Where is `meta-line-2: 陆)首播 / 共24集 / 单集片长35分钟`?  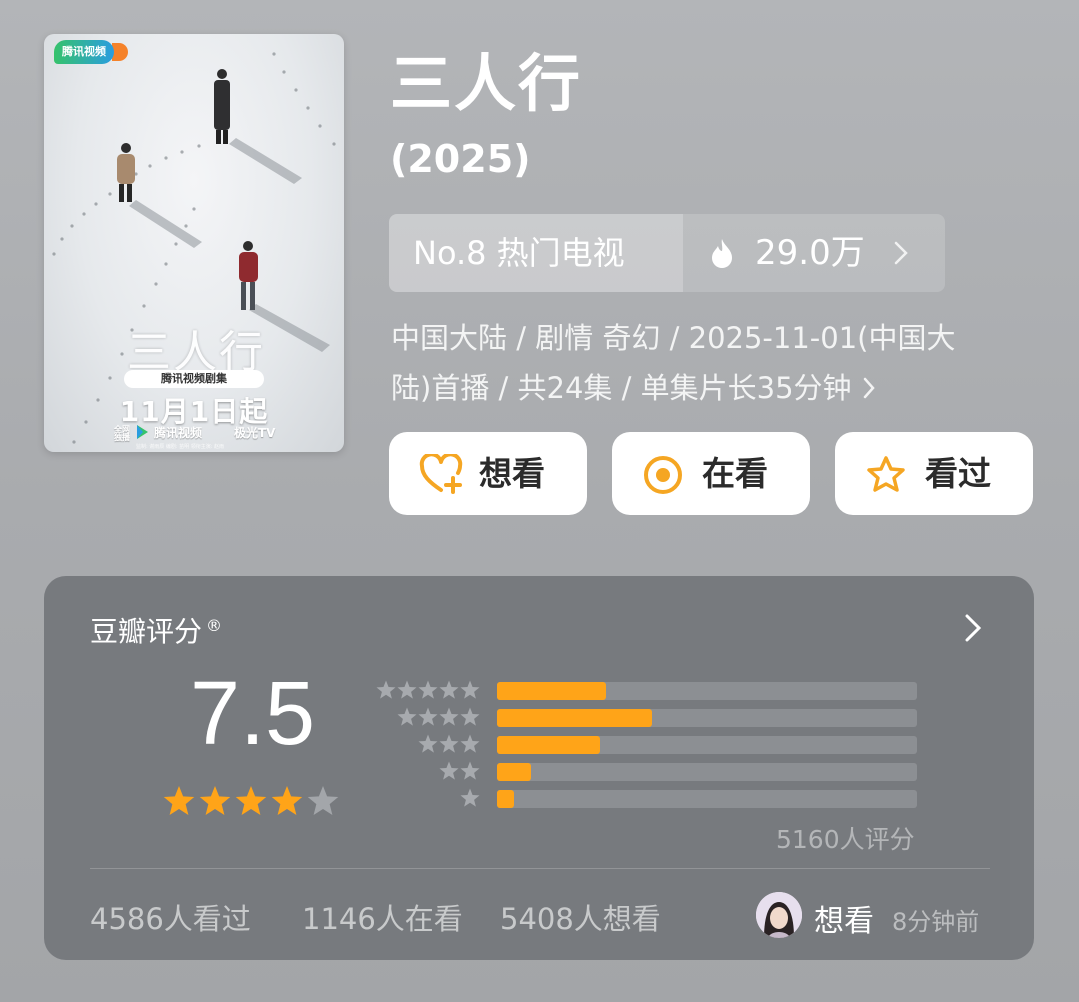
meta-line-2: 陆)首播 / 共24集 / 单集片长35分钟 is located at coordinates (621, 388).